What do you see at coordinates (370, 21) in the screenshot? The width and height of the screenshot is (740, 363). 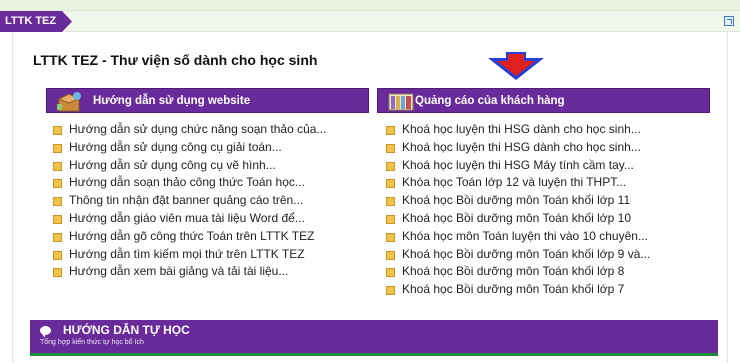 I see `tab-bar: LTTK TEZ` at bounding box center [370, 21].